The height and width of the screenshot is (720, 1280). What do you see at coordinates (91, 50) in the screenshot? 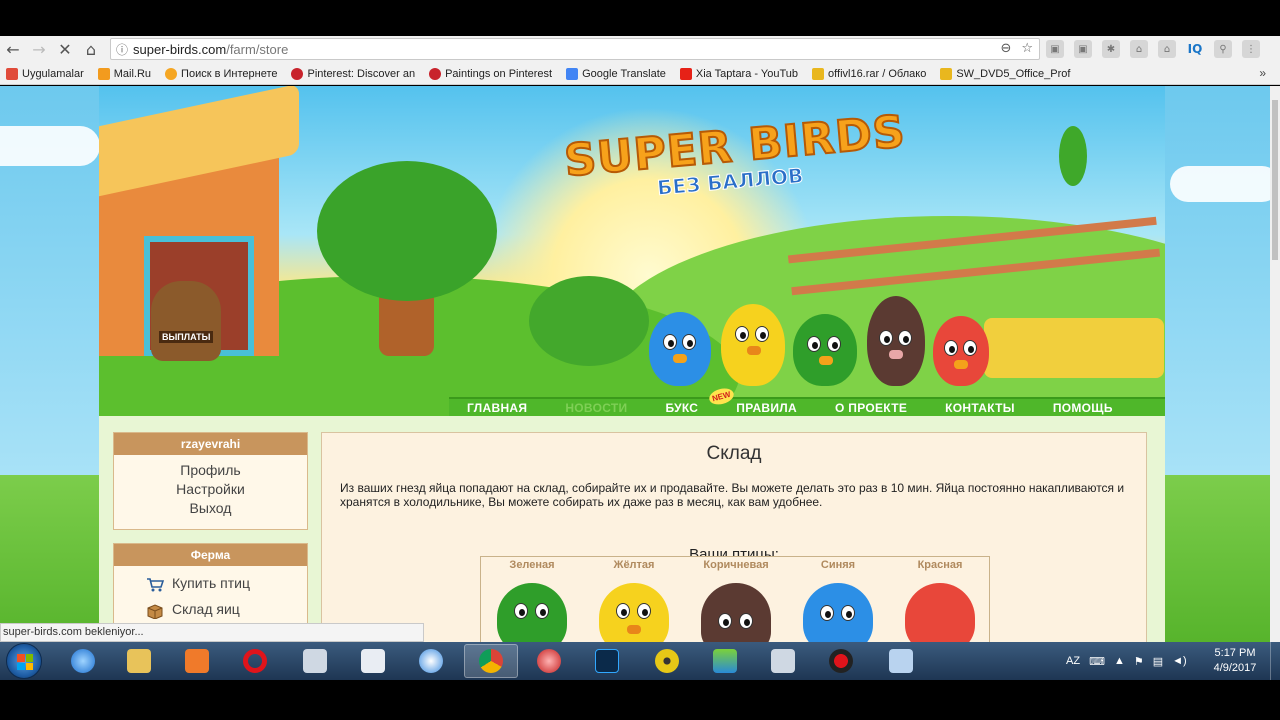
I see `home-icon: ⌂` at bounding box center [91, 50].